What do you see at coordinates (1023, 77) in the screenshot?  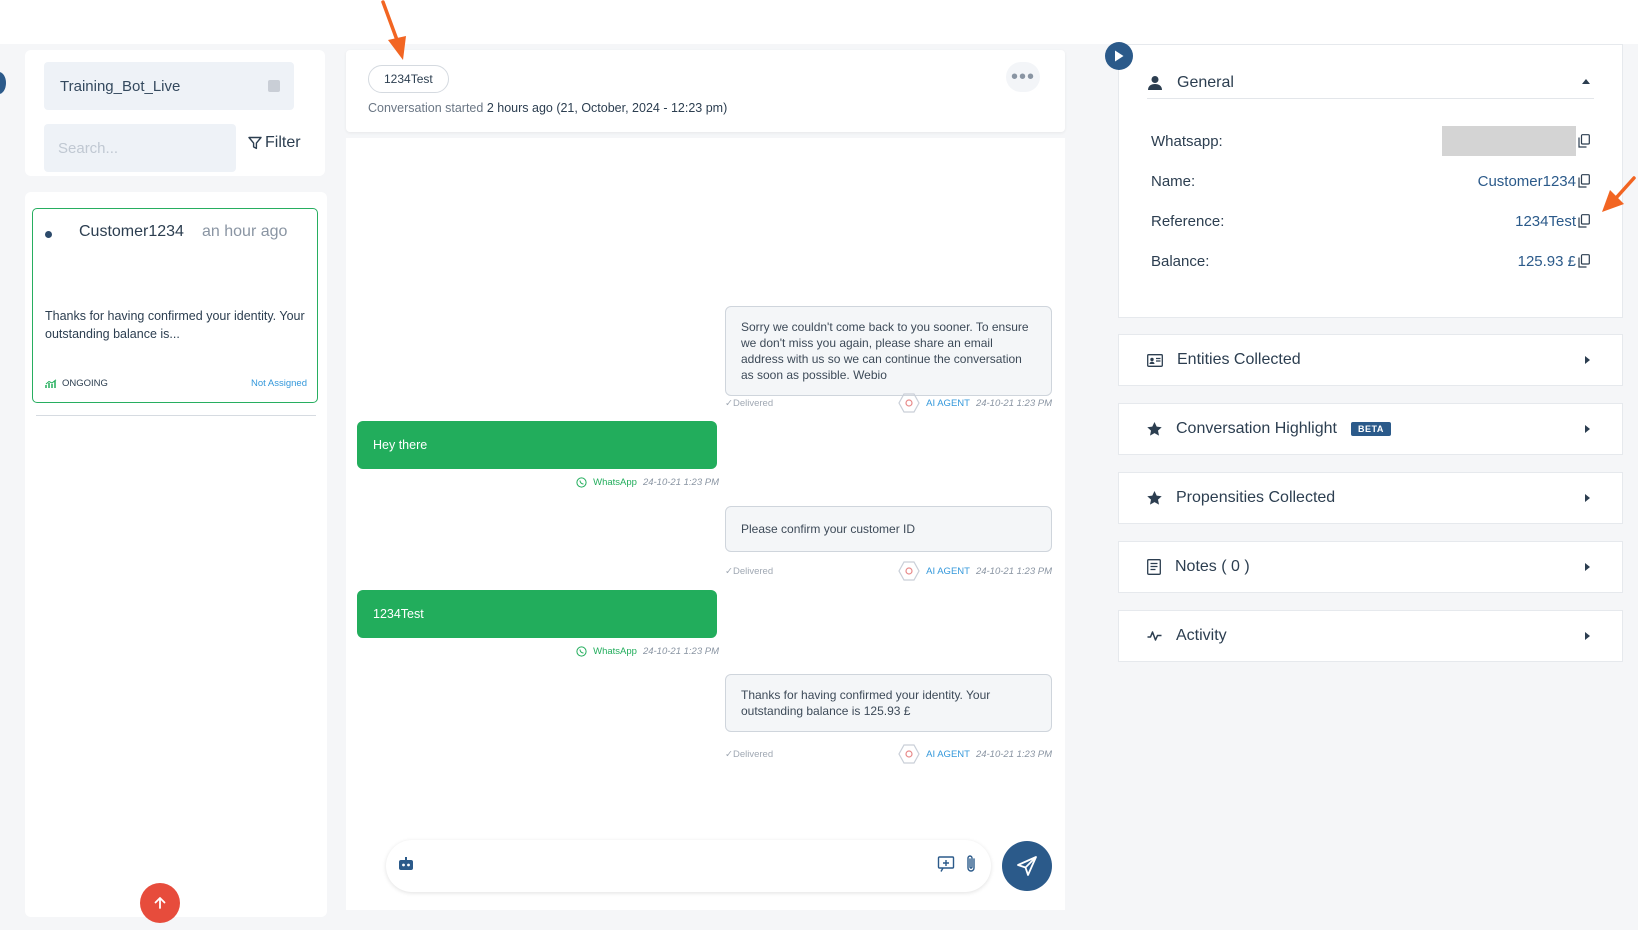 I see `more-options-button: •••` at bounding box center [1023, 77].